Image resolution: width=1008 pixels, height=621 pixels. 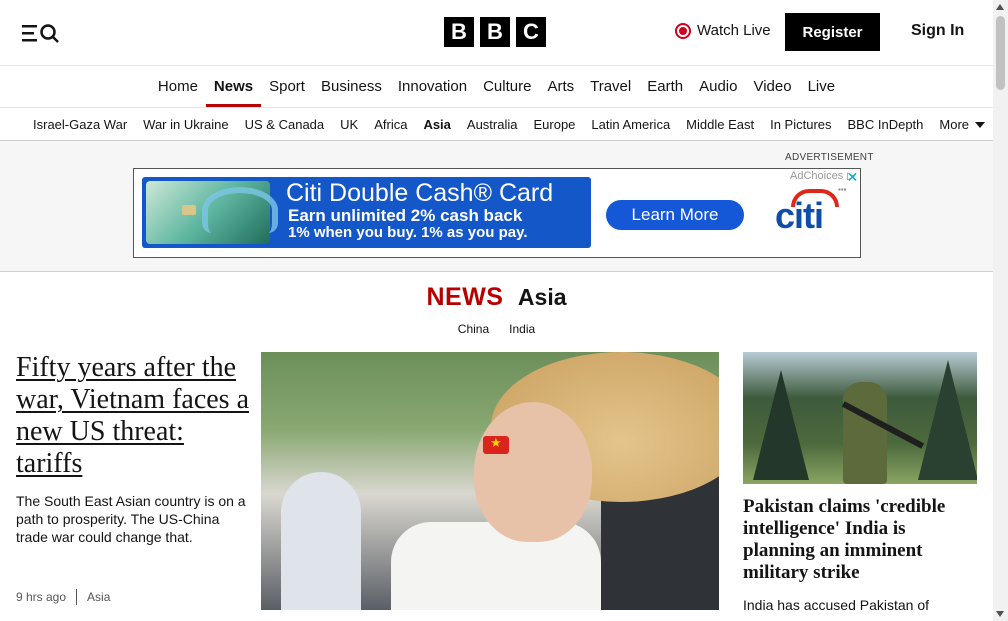 I want to click on subnav-item-australia: Australia, so click(x=492, y=124).